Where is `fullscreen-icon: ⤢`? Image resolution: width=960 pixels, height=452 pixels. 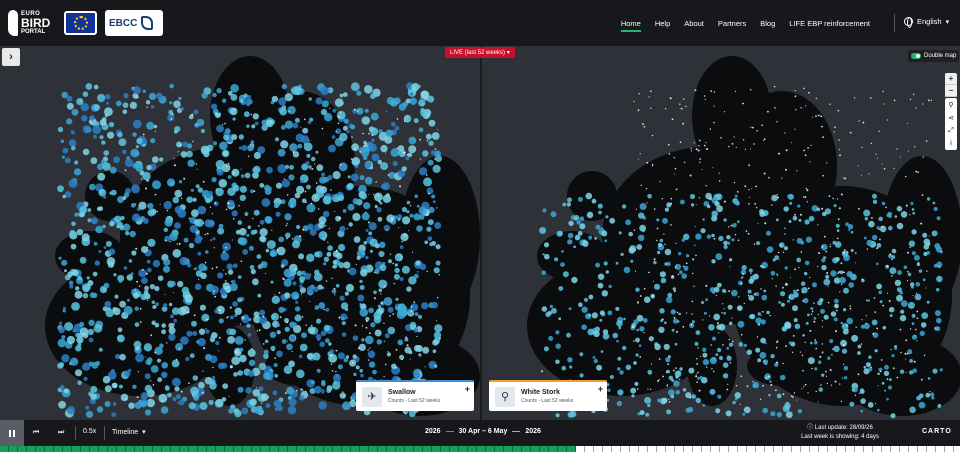
fullscreen-icon: ⤢ is located at coordinates (951, 130).